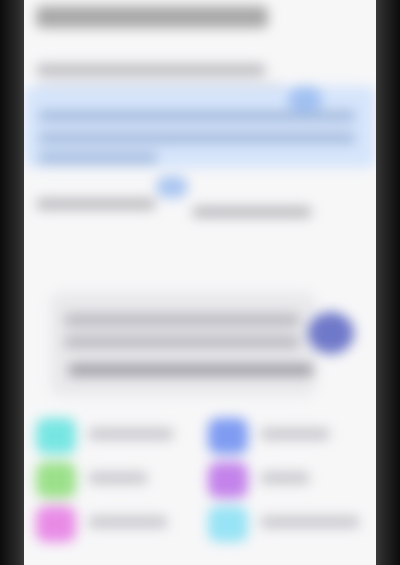  Describe the element at coordinates (56, 524) in the screenshot. I see `magenta-app-icon` at that location.